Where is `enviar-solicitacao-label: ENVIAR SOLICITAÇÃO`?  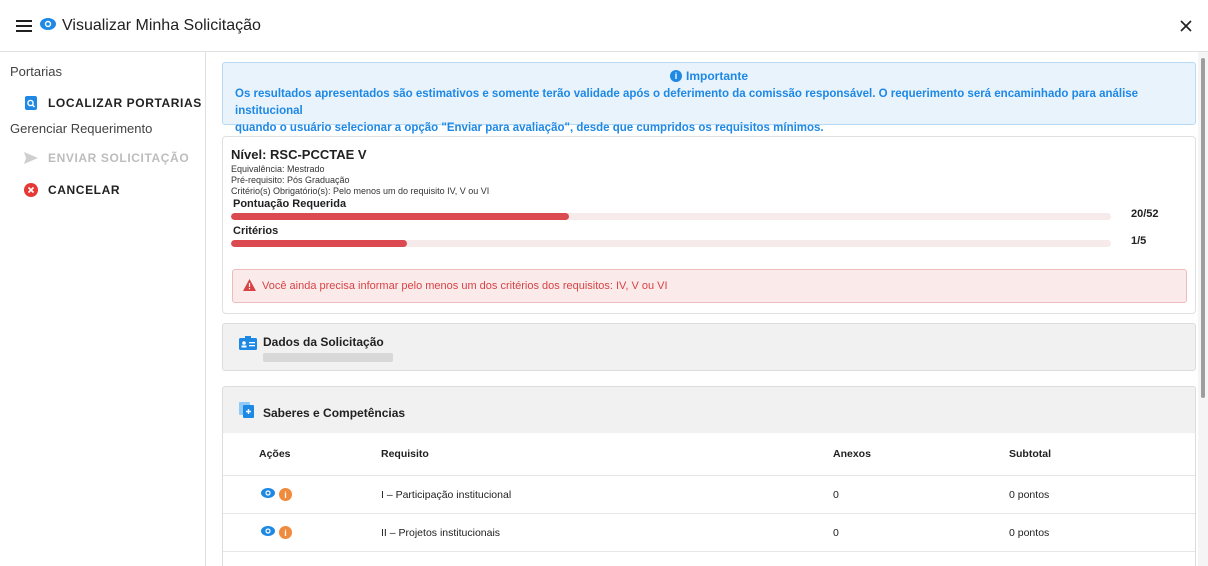
enviar-solicitacao-label: ENVIAR SOLICITAÇÃO is located at coordinates (119, 158).